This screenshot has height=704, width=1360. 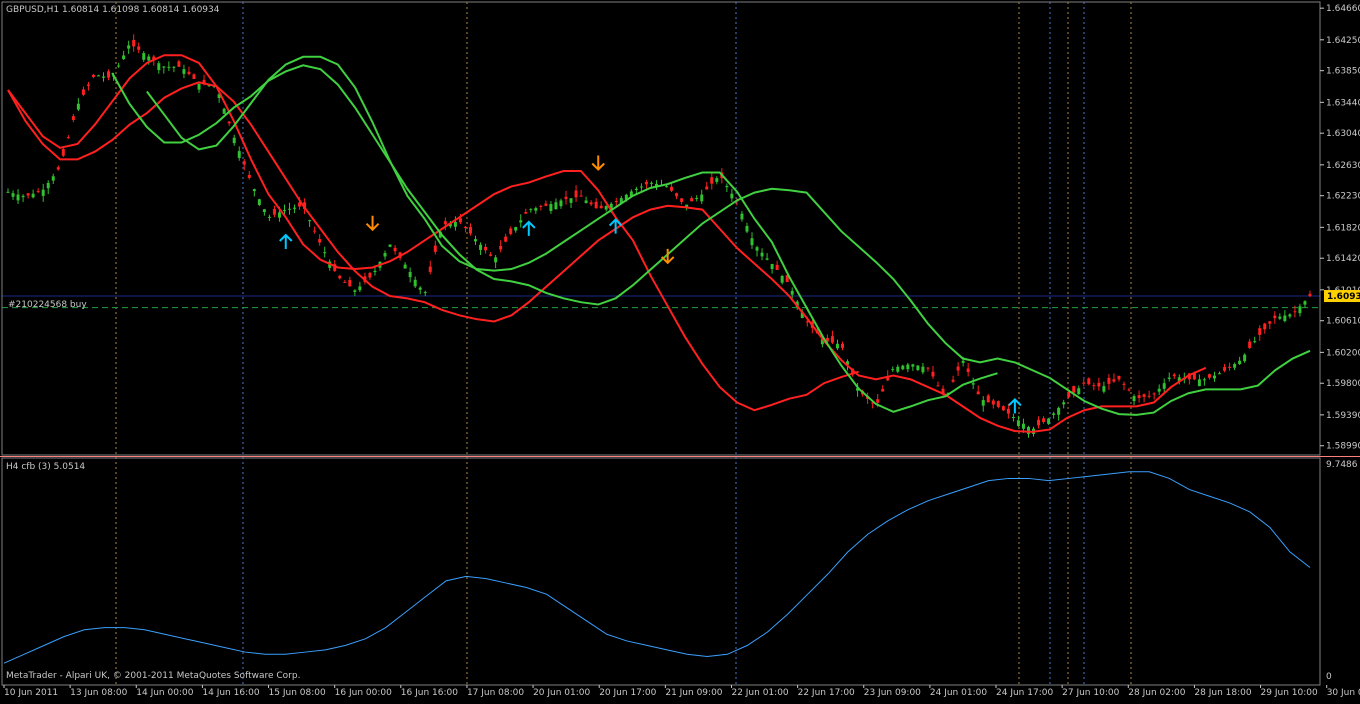 I want to click on time-tick-label: 23 Jun 09:00, so click(x=892, y=693).